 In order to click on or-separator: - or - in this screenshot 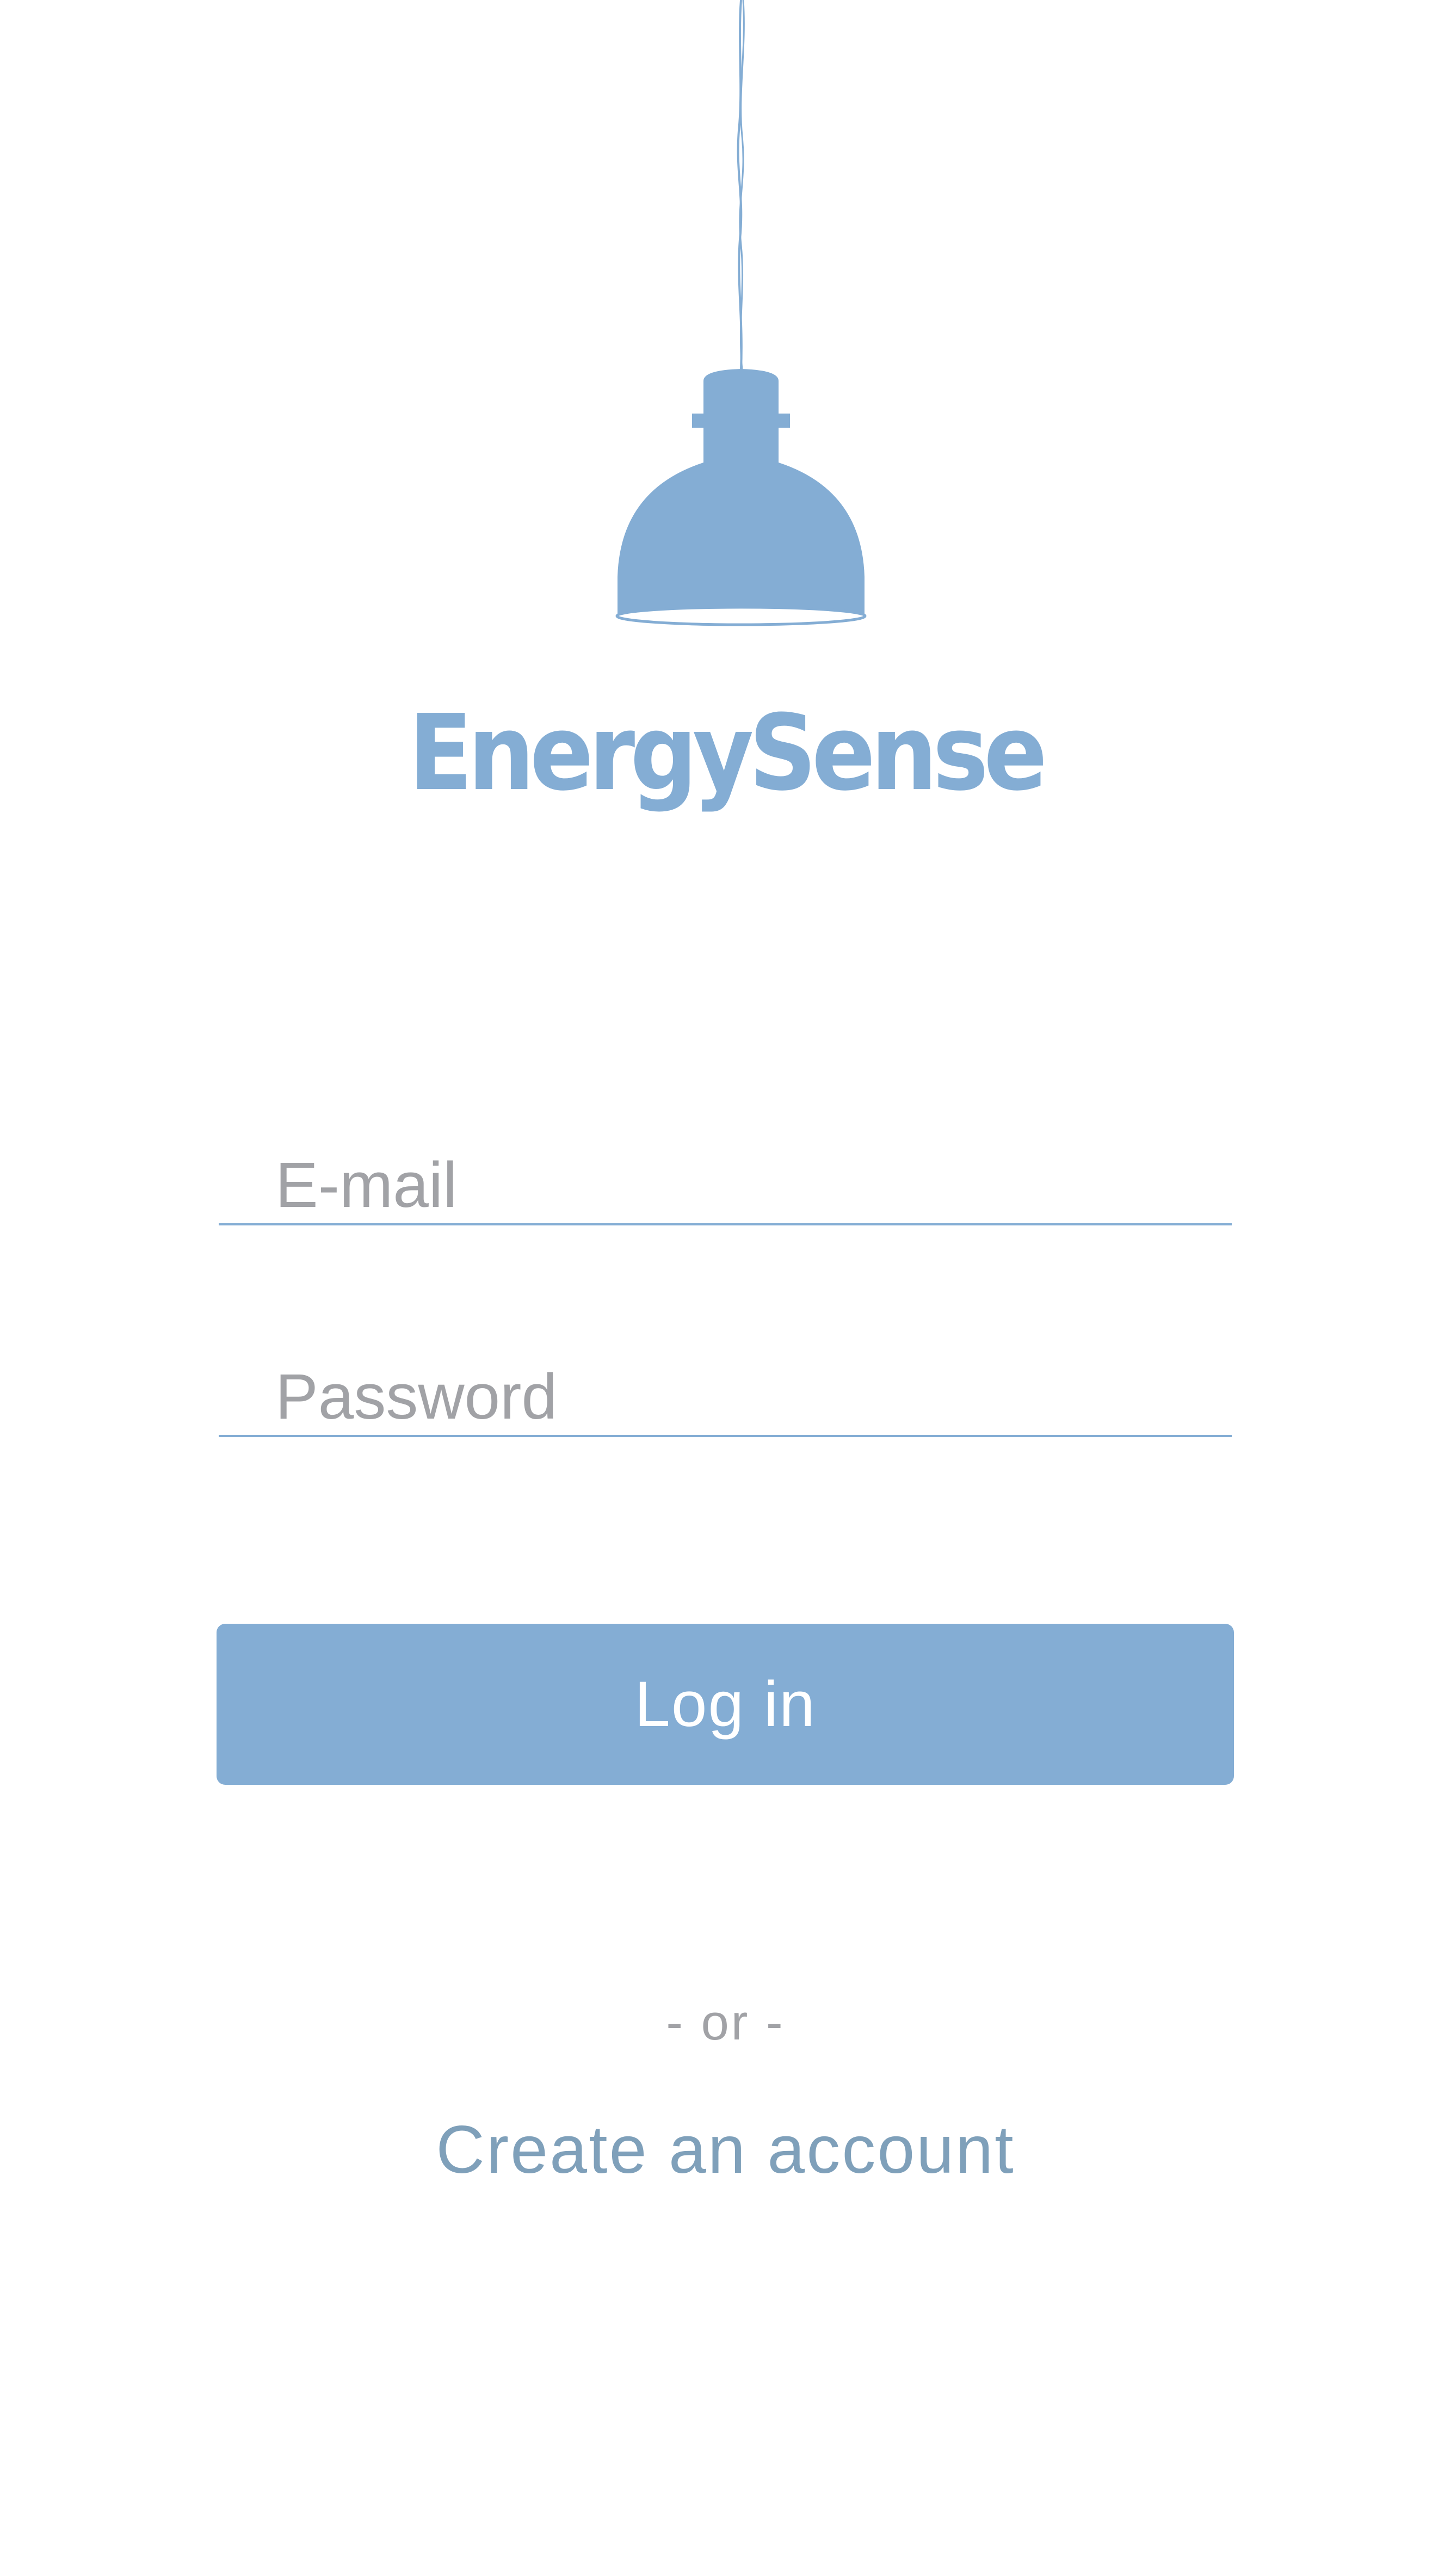, I will do `click(725, 2022)`.